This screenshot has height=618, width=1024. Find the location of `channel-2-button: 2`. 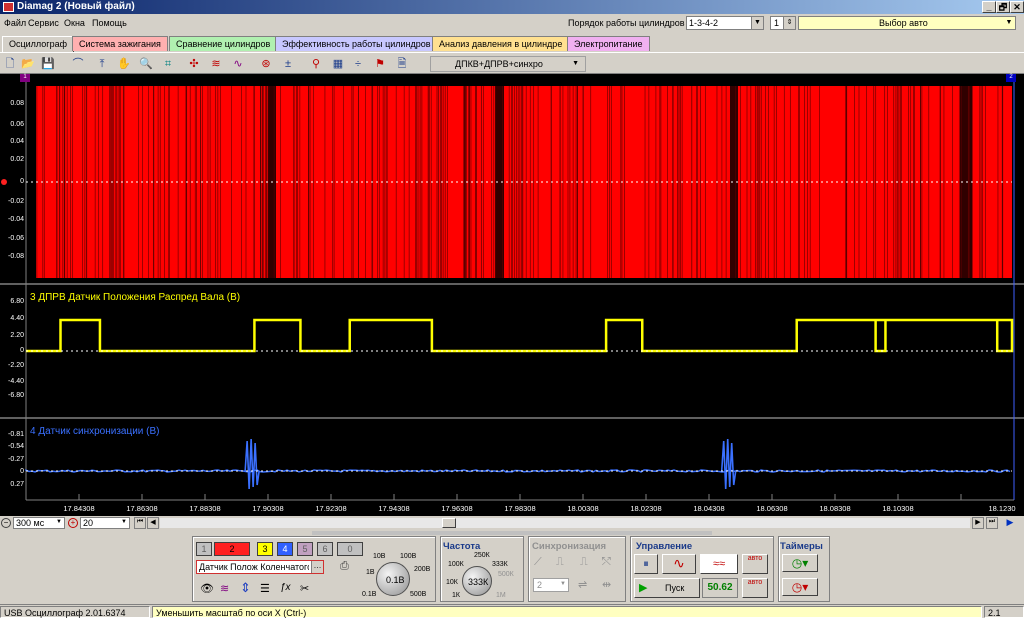

channel-2-button: 2 is located at coordinates (232, 549).